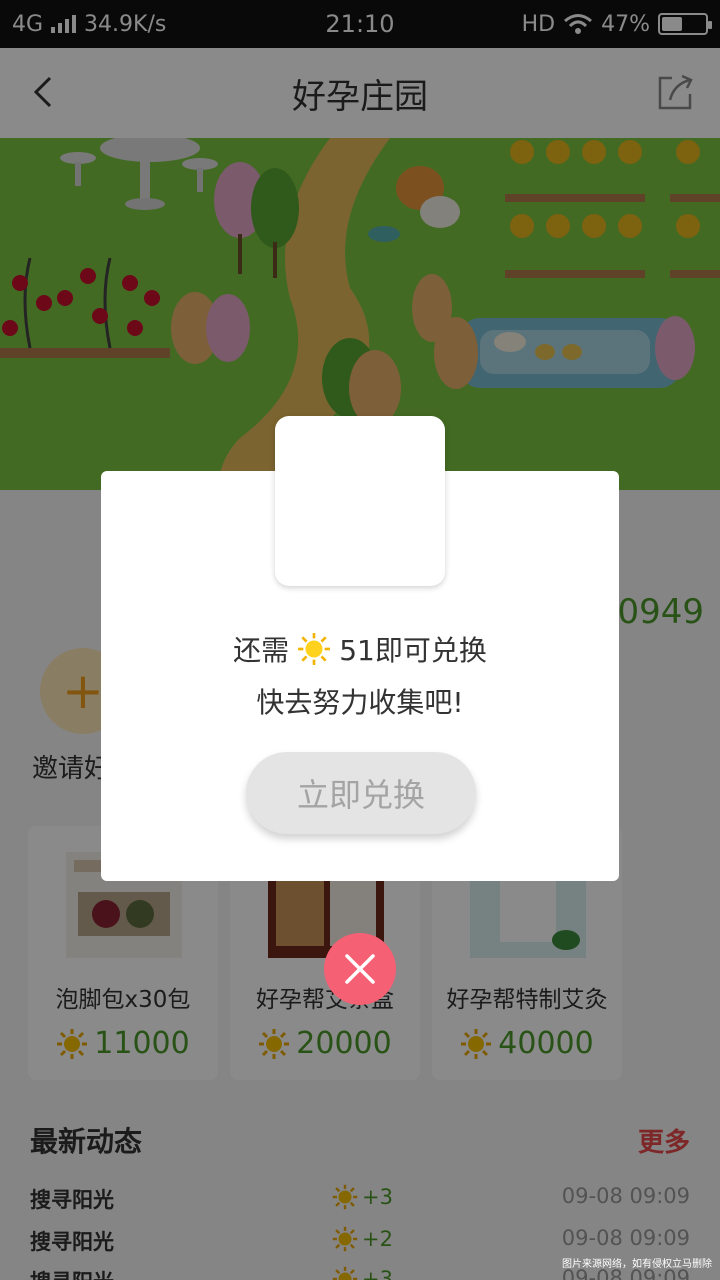 The height and width of the screenshot is (1280, 720). What do you see at coordinates (360, 501) in the screenshot?
I see `product-thumbnail` at bounding box center [360, 501].